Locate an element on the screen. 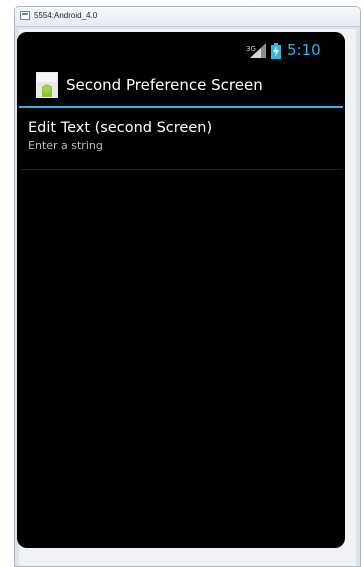  action-bar: Second Preference Screen is located at coordinates (181, 86).